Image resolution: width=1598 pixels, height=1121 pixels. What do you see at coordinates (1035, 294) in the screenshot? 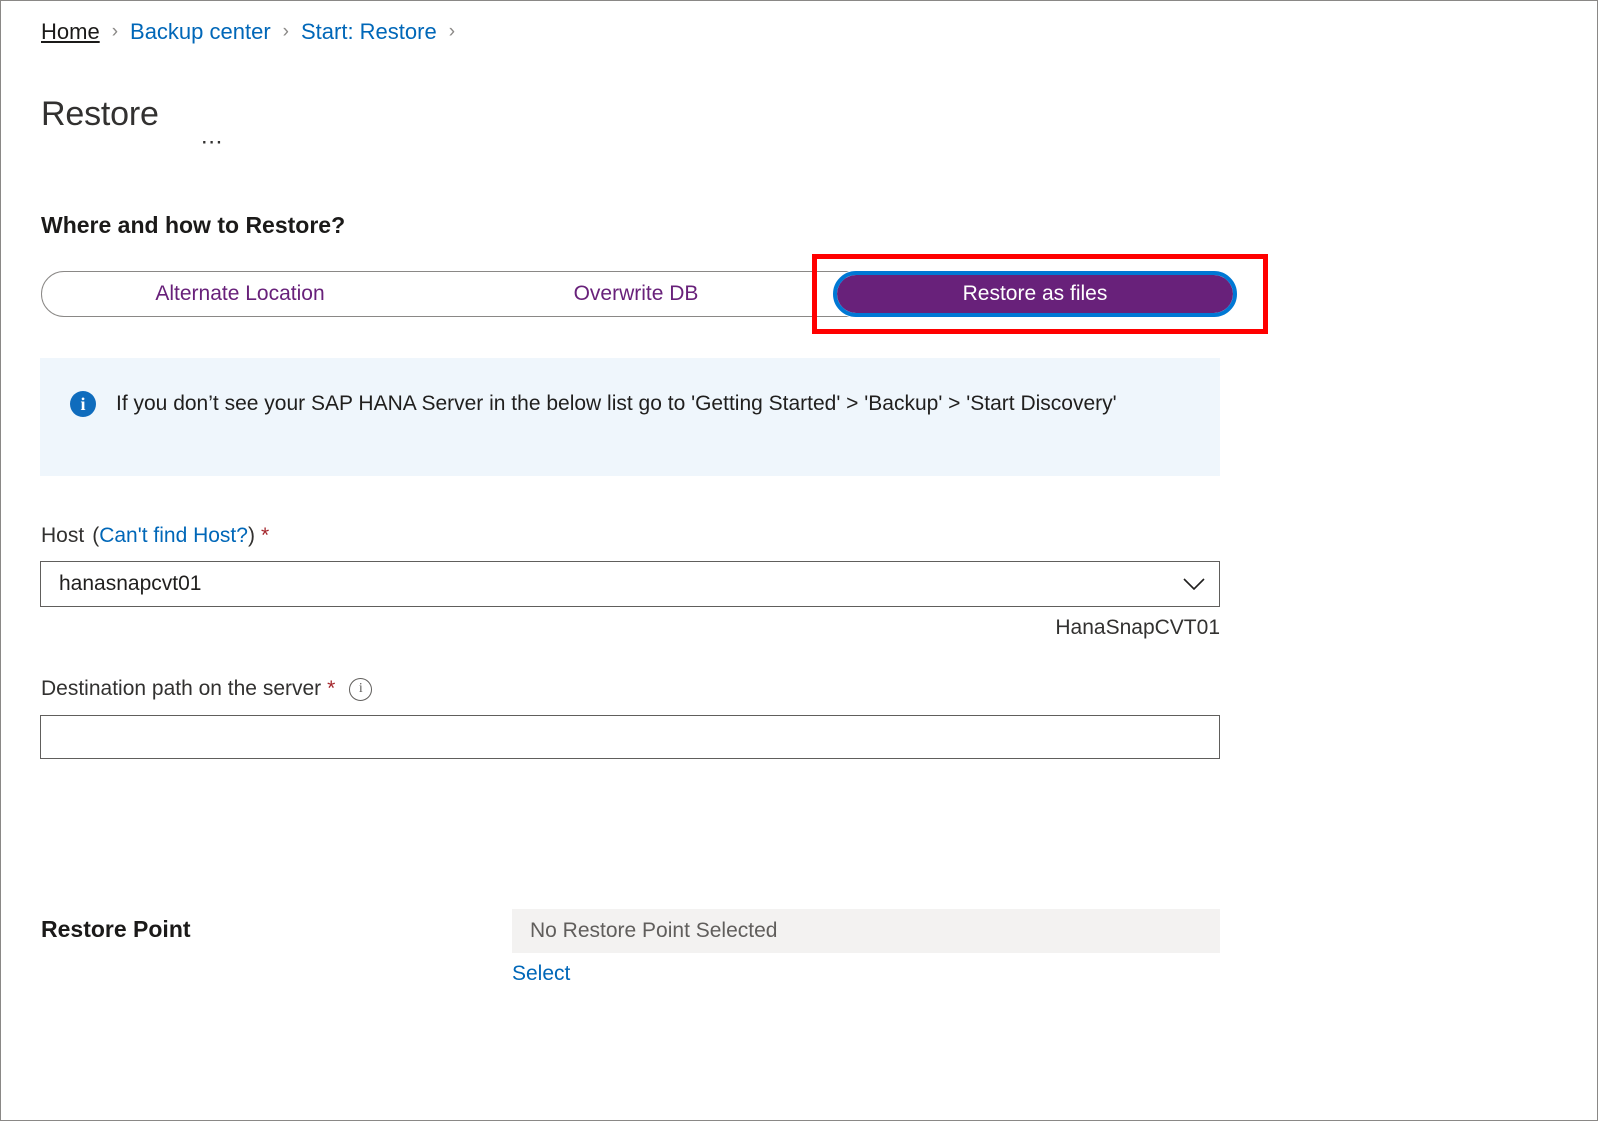
I see `tab-restore-as-files: Restore as files` at bounding box center [1035, 294].